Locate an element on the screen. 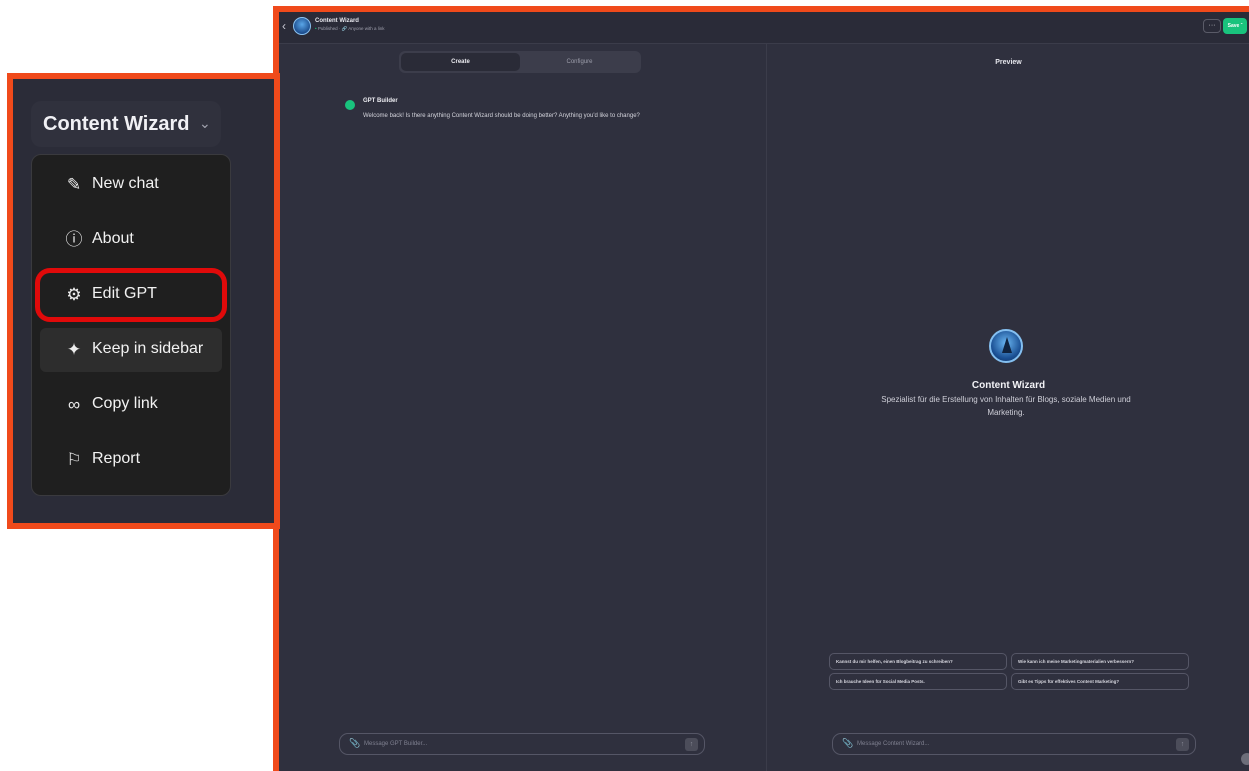 Image resolution: width=1249 pixels, height=771 pixels. message-author: GPT Builder is located at coordinates (380, 101).